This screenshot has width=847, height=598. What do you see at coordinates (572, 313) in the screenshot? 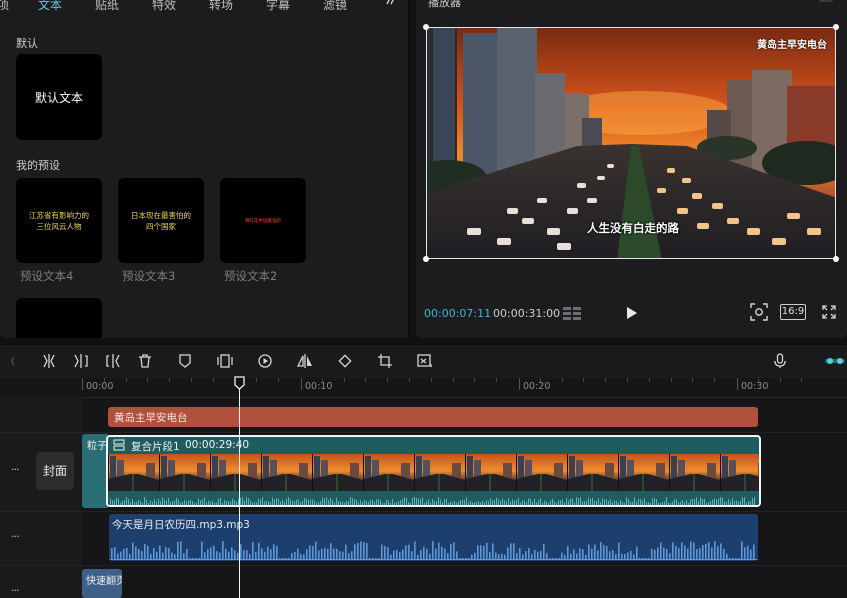
I see `grid-icon` at bounding box center [572, 313].